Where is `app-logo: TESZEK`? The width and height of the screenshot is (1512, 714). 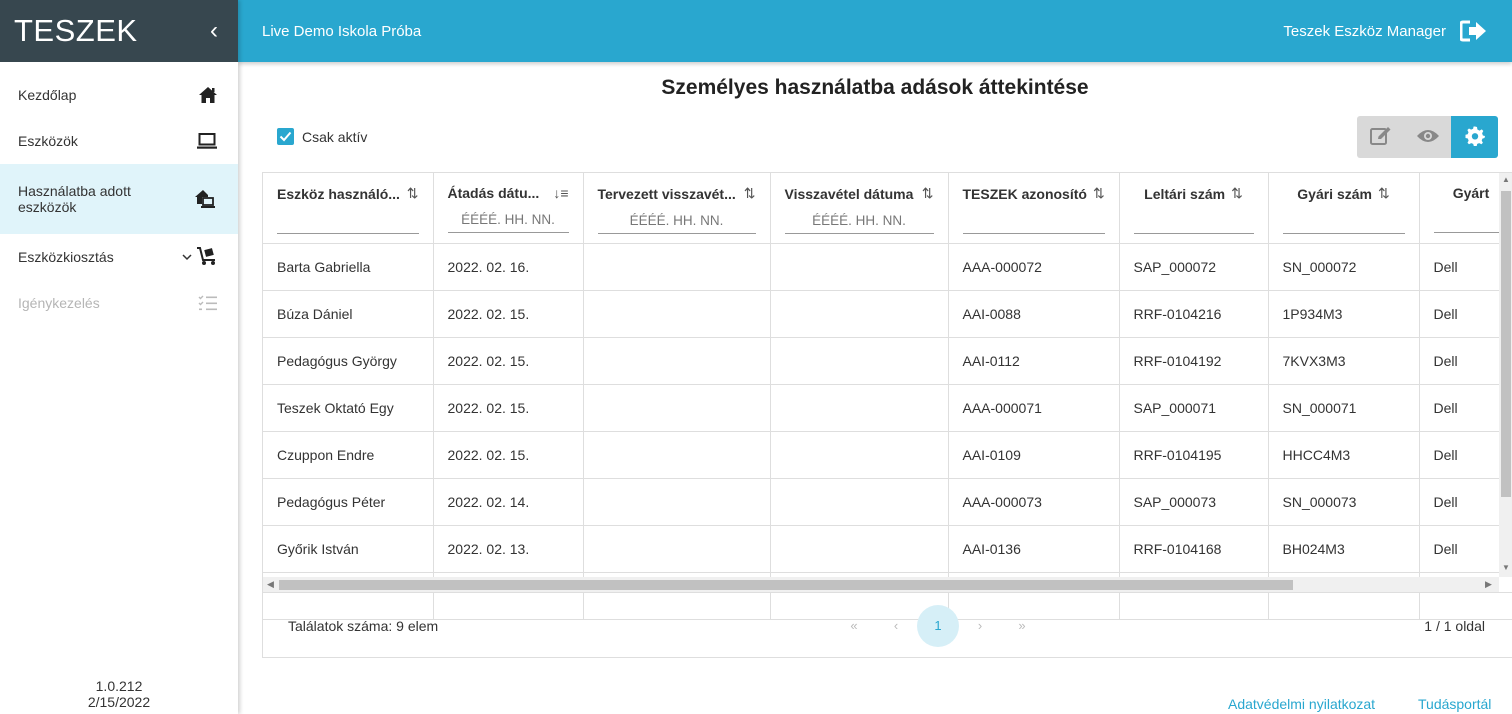
app-logo: TESZEK is located at coordinates (76, 31).